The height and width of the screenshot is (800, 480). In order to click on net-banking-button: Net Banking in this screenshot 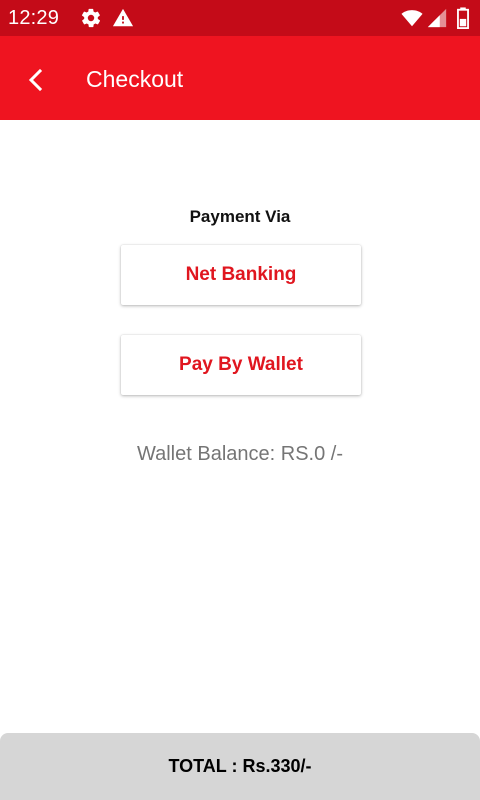, I will do `click(241, 275)`.